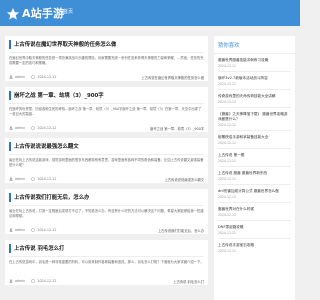 This screenshot has height=300, width=320. What do you see at coordinates (106, 248) in the screenshot?
I see `article-title-row: 上古传说 羽毛怎么打` at bounding box center [106, 248].